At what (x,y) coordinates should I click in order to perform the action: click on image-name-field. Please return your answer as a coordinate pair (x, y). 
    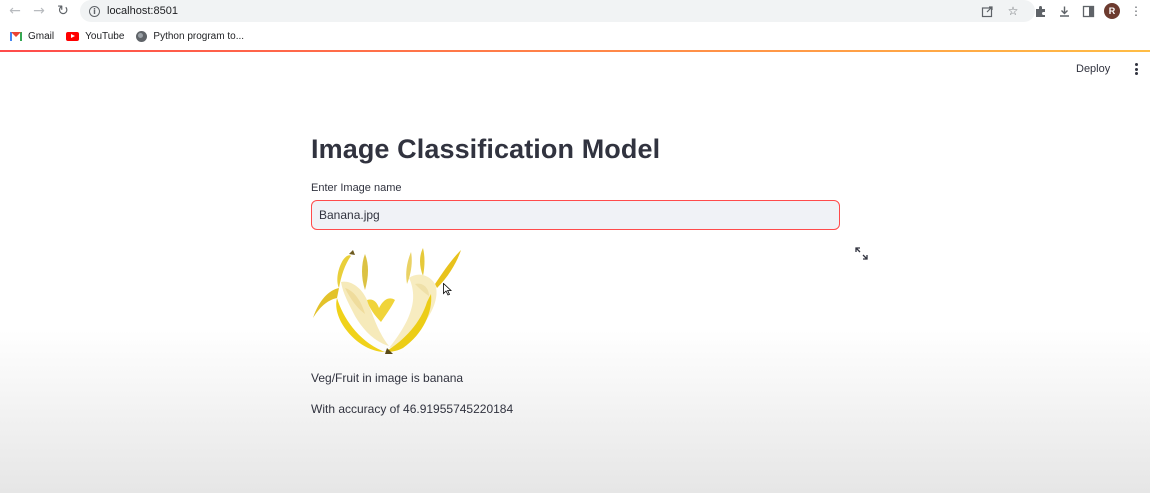
    Looking at the image, I should click on (575, 215).